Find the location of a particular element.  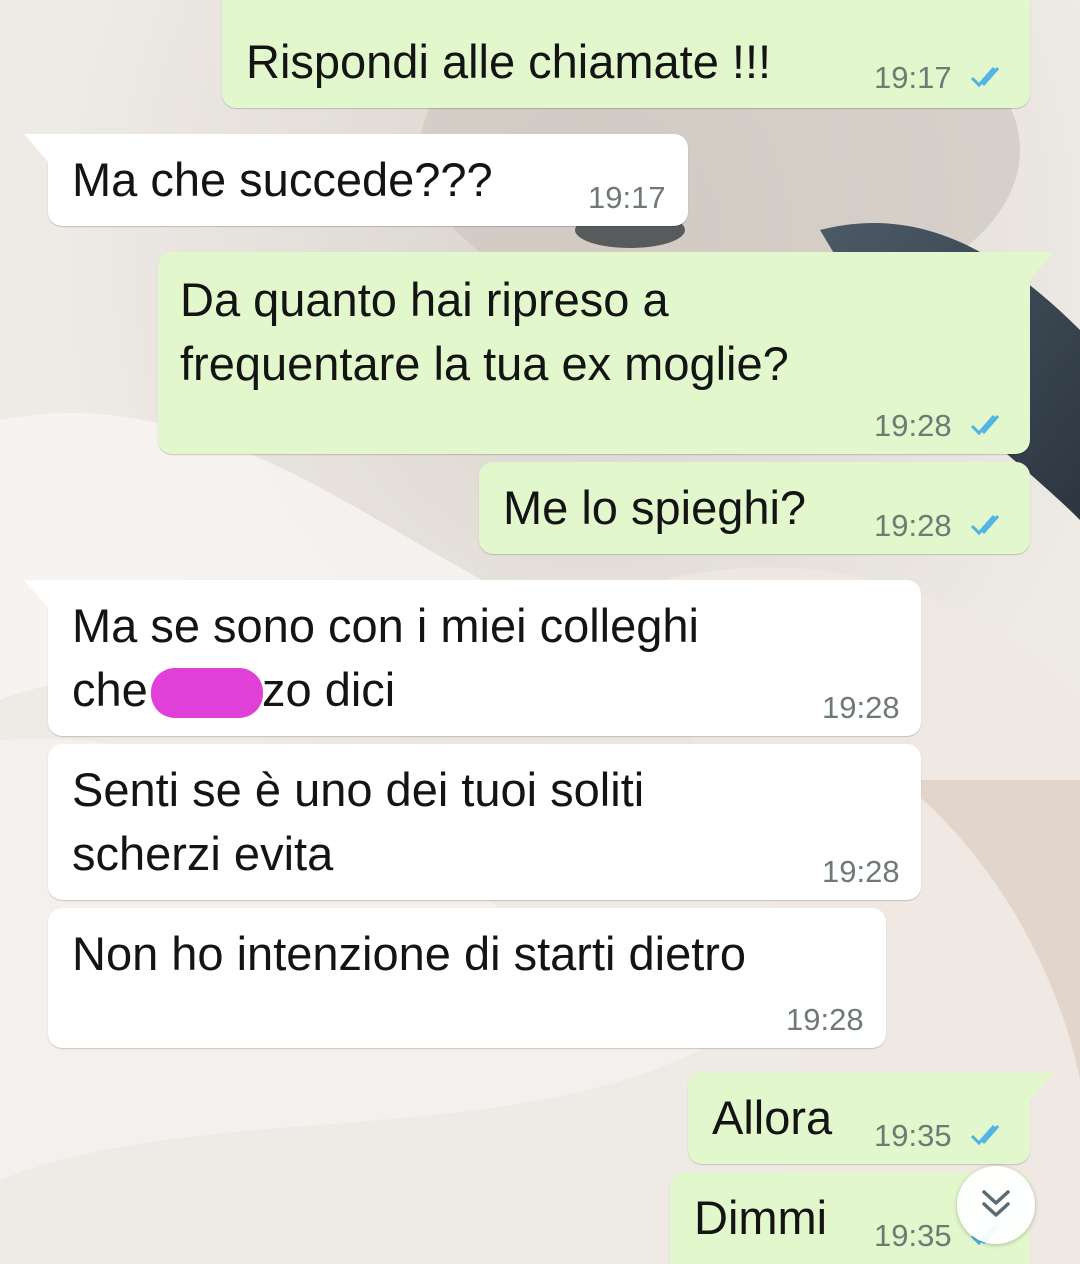

scroll-to-bottom-button is located at coordinates (996, 1205).